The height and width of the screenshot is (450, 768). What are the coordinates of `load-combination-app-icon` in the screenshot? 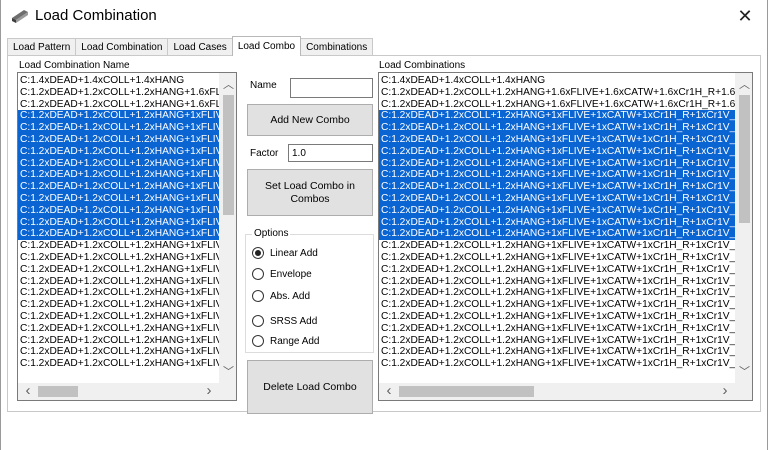 It's located at (20, 16).